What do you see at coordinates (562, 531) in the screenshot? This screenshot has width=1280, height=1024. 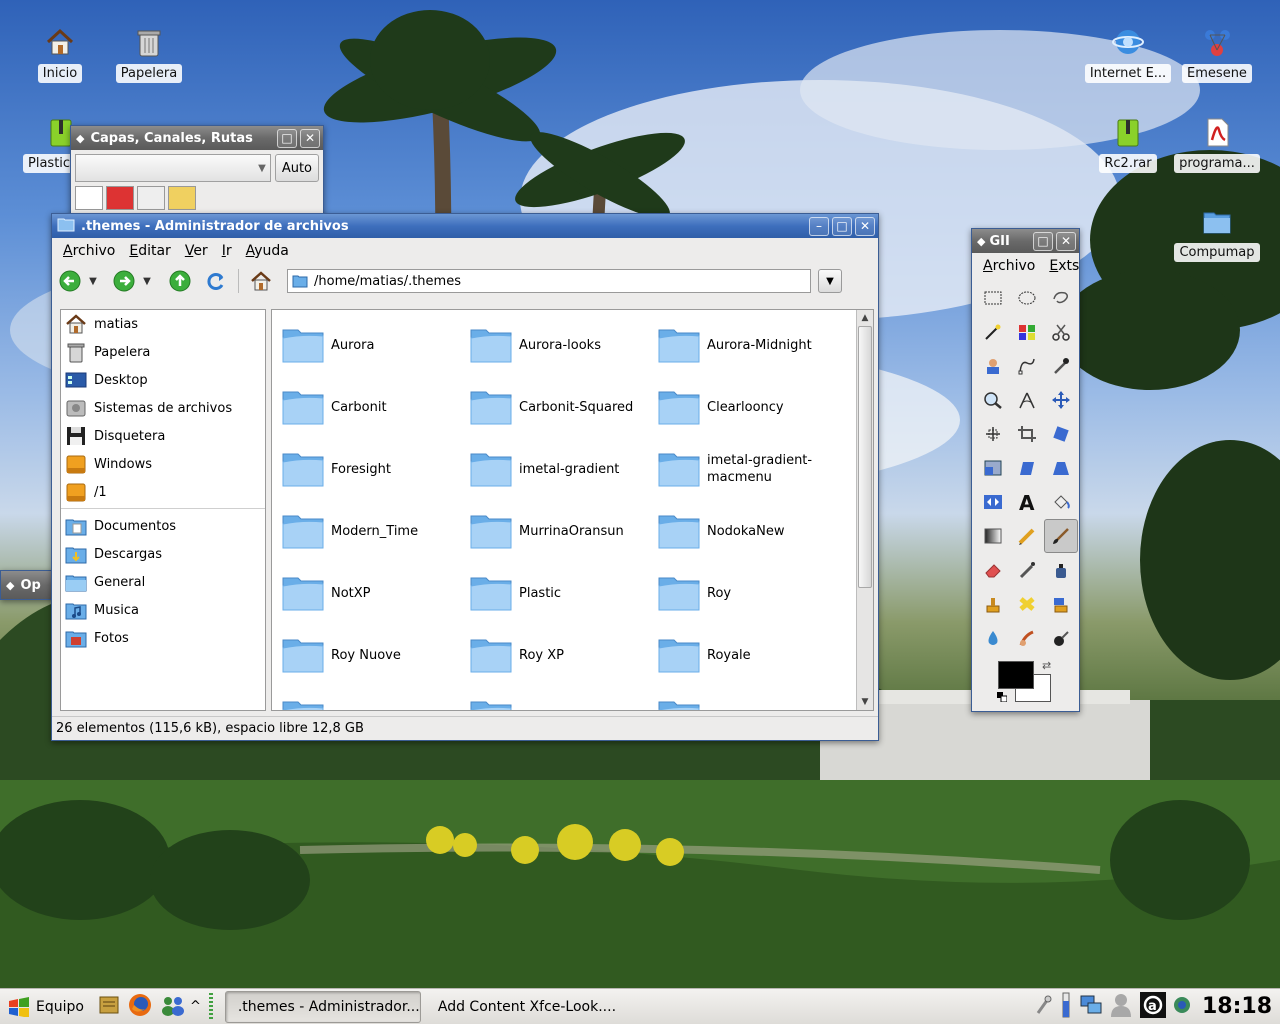 I see `file-item: MurrinaOransun` at bounding box center [562, 531].